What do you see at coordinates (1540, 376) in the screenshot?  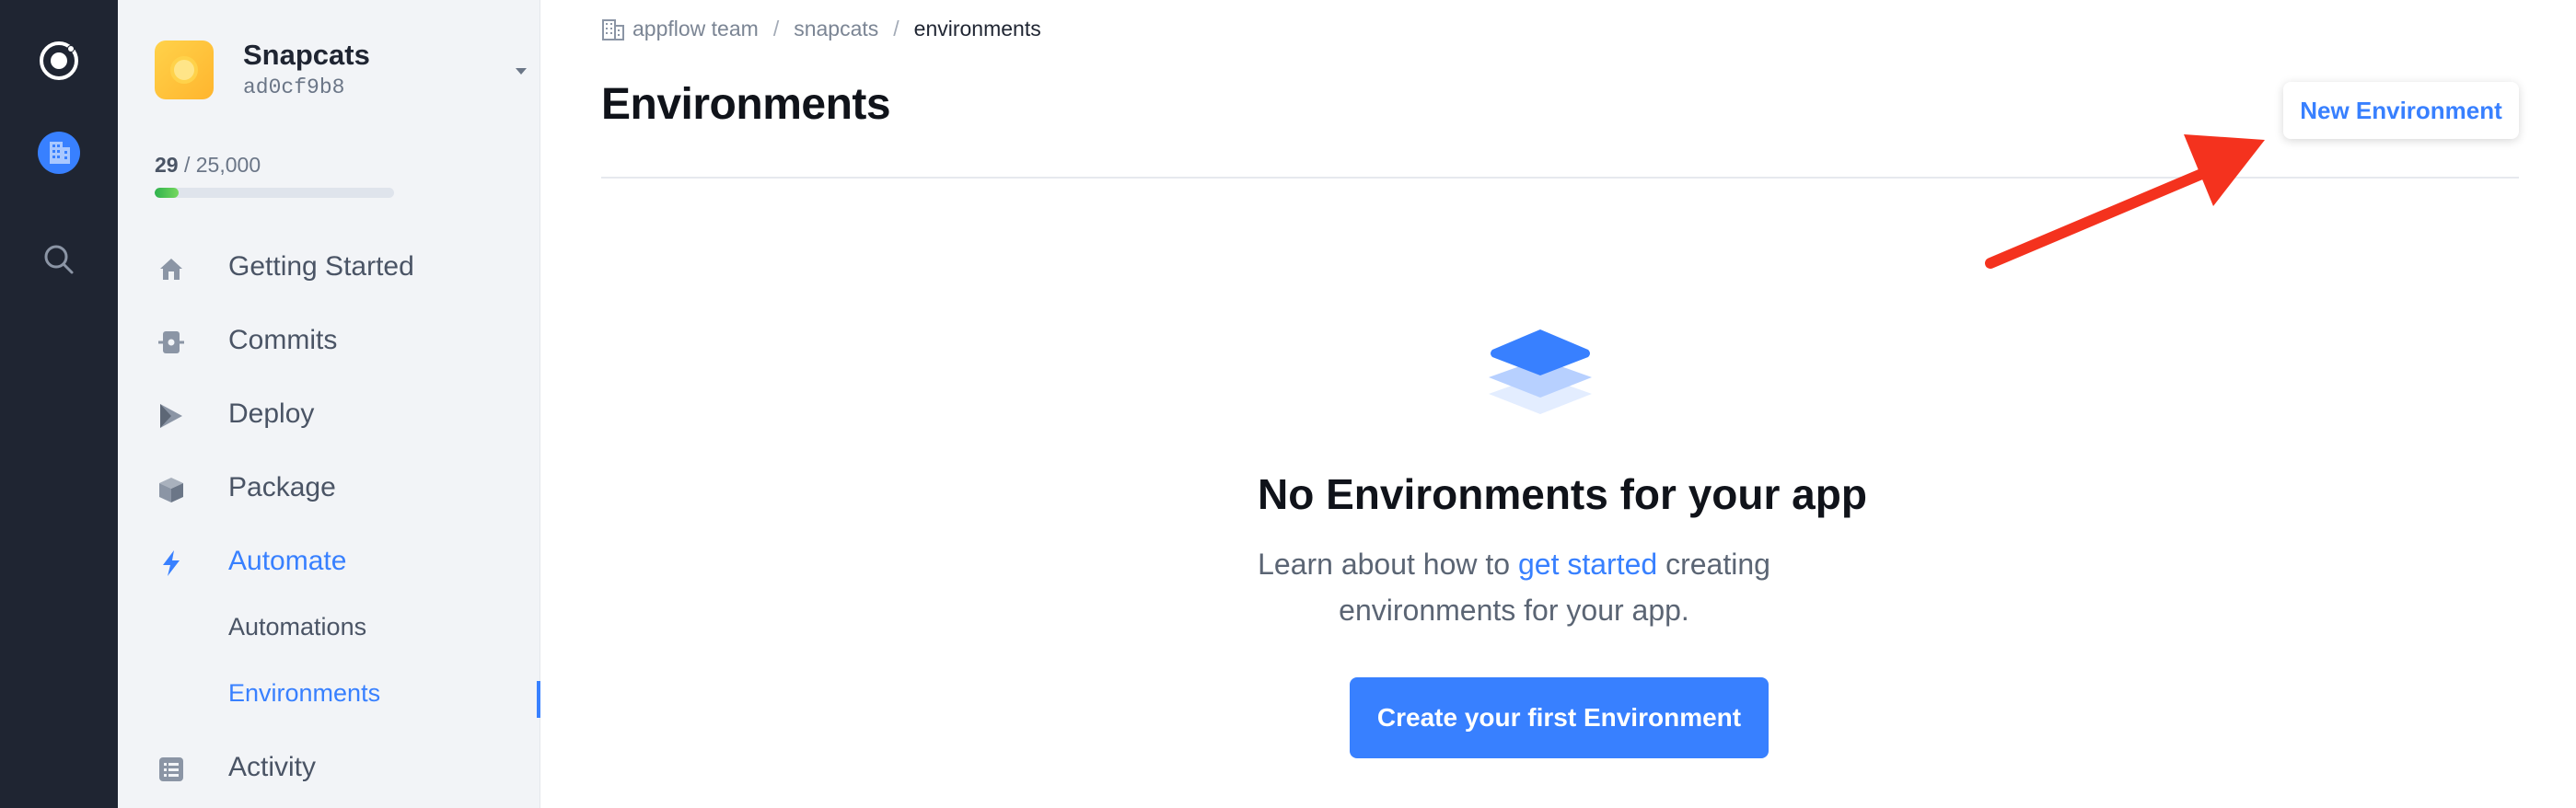 I see `layers-icon` at bounding box center [1540, 376].